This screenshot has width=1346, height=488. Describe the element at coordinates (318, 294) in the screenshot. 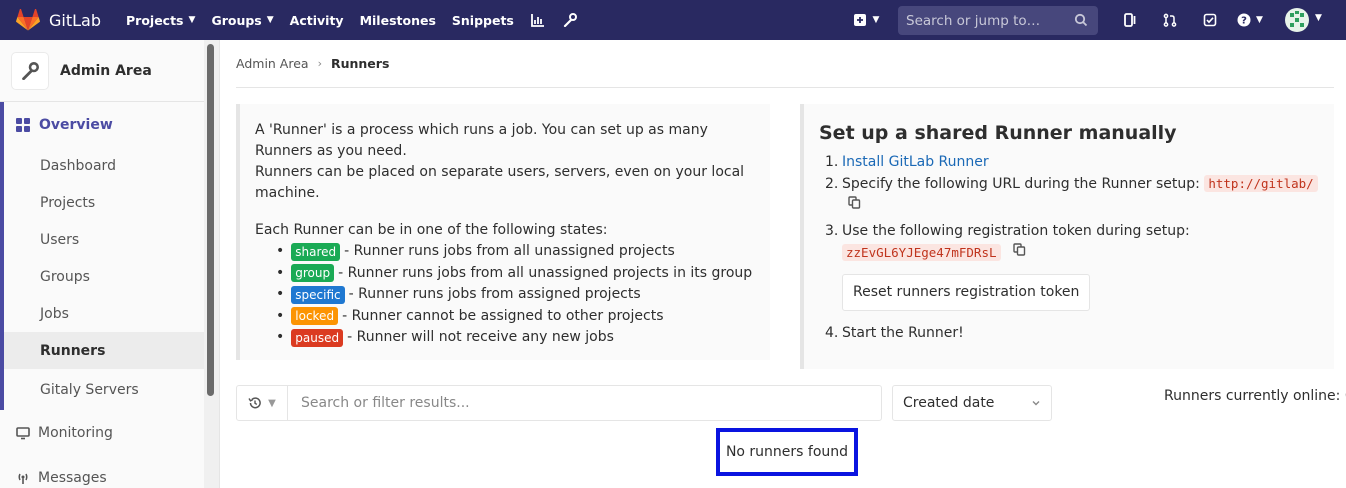

I see `specific-badge: specific` at that location.